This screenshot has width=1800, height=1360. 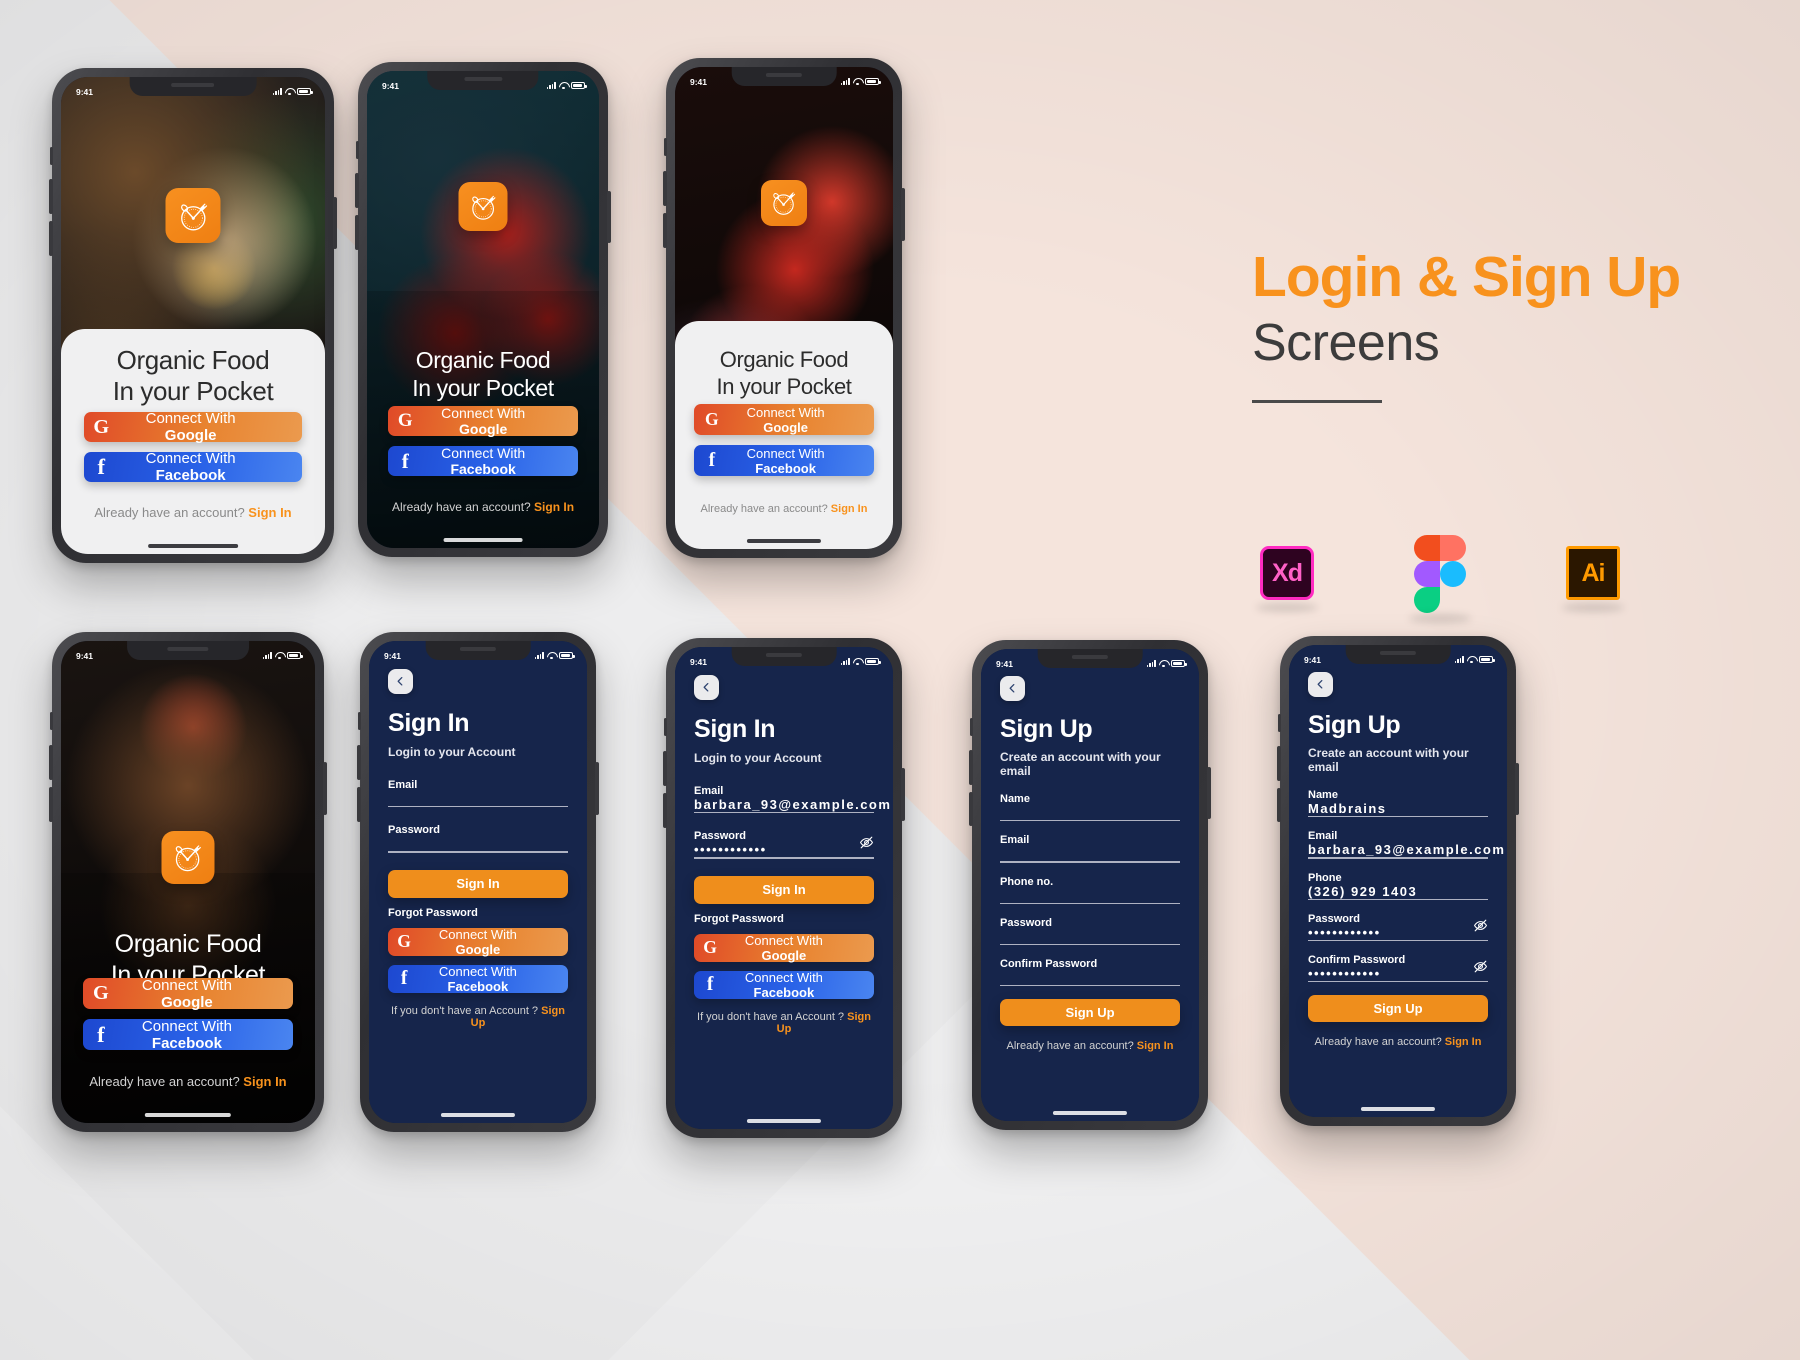 What do you see at coordinates (1398, 803) in the screenshot?
I see `field-name: Name Madbrains` at bounding box center [1398, 803].